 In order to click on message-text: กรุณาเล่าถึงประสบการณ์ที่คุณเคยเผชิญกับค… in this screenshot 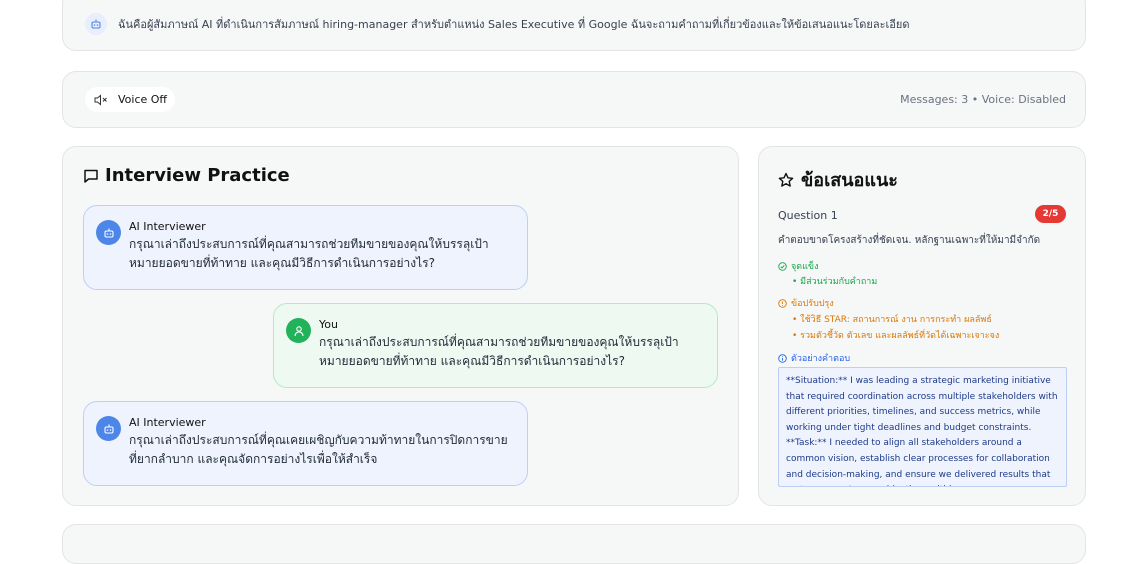, I will do `click(318, 449)`.